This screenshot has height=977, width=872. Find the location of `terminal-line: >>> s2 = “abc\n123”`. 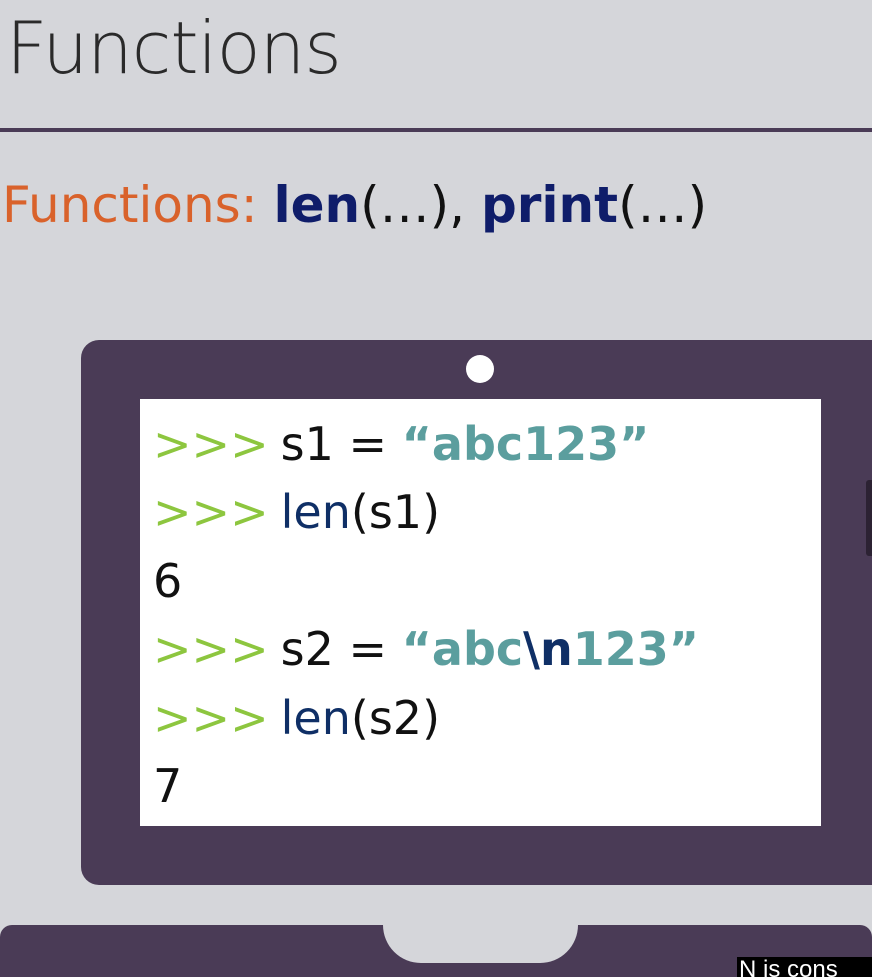

terminal-line: >>> s2 = “abc\n123” is located at coordinates (426, 649).